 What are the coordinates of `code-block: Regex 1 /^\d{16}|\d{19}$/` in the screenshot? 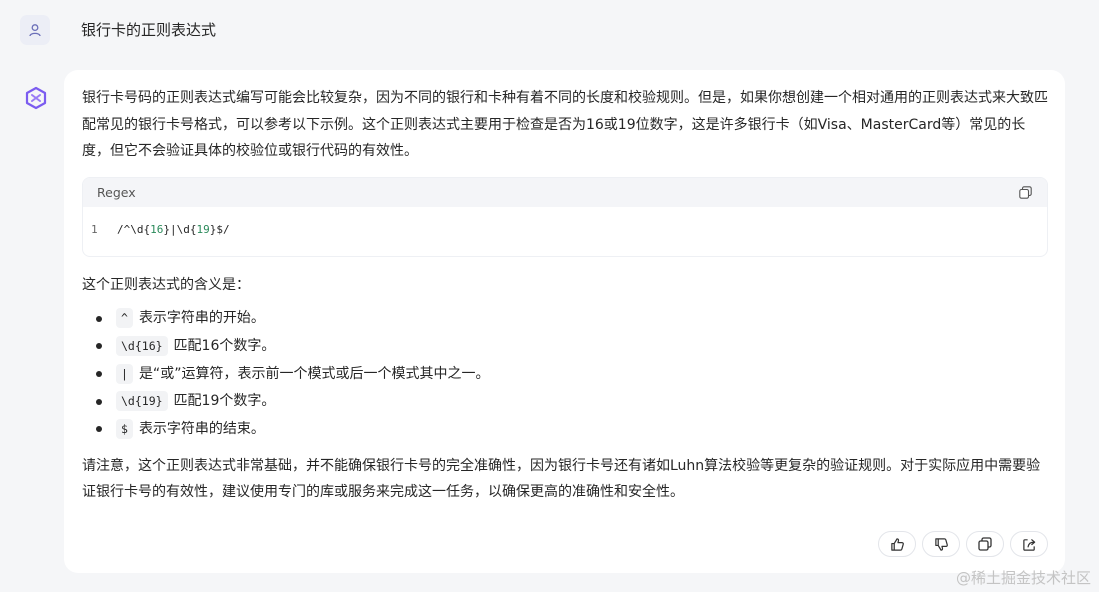 It's located at (565, 216).